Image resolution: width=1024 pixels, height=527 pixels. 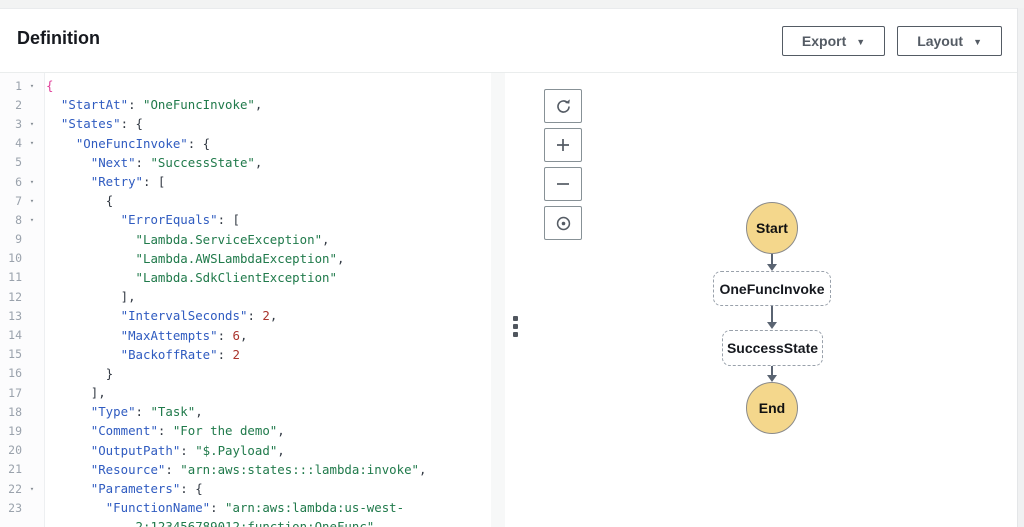 I want to click on line-number: 16, so click(x=15, y=373).